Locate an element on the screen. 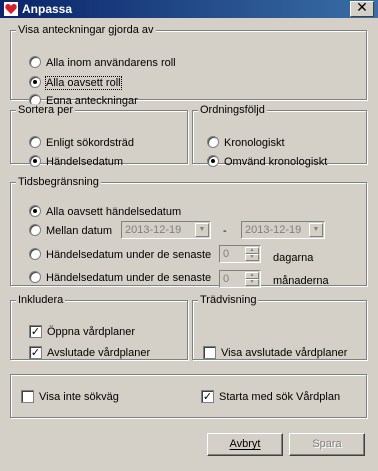  months-stepper: 0 ▲ ▼ is located at coordinates (240, 279).